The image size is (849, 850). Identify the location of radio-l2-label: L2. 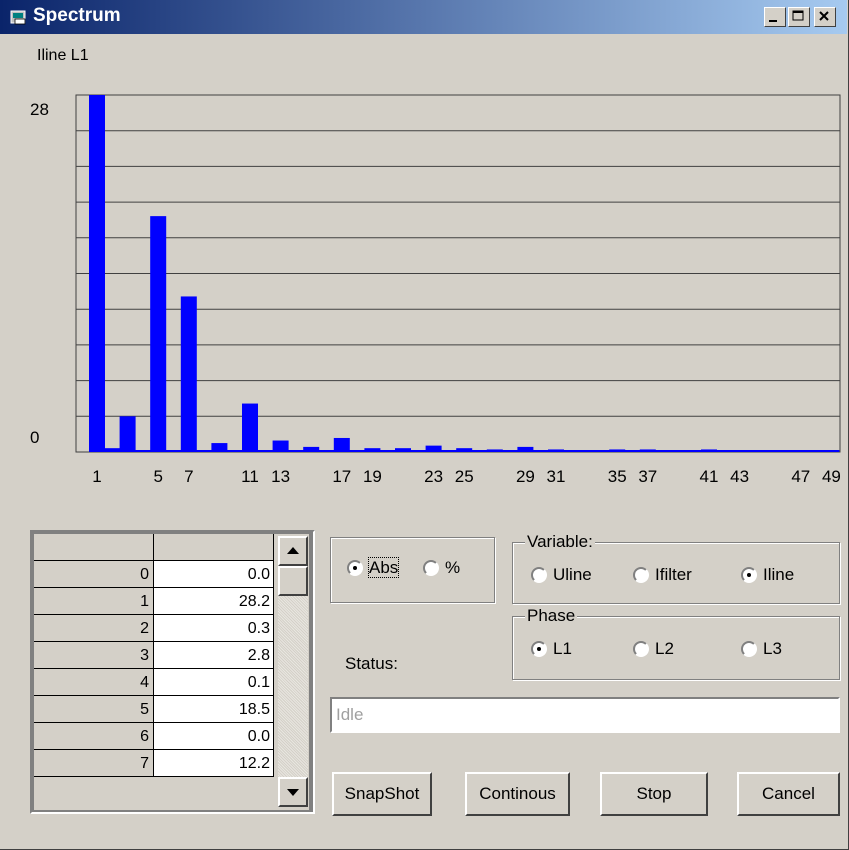
(664, 648).